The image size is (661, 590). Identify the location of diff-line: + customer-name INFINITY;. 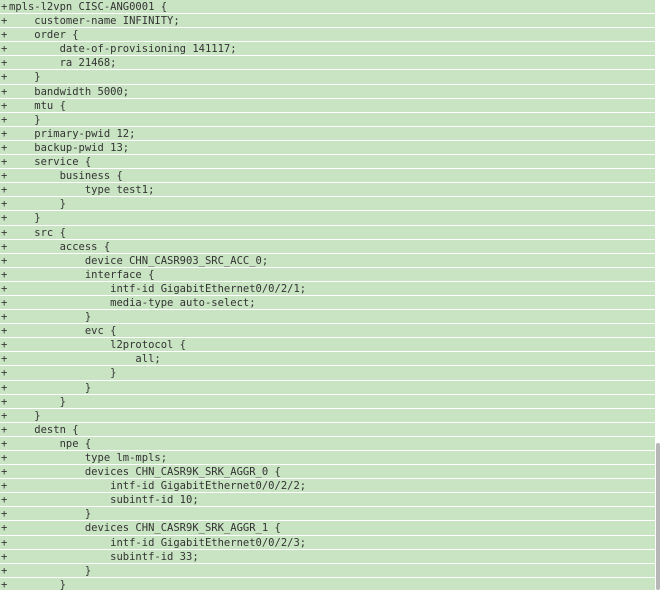
(327, 21).